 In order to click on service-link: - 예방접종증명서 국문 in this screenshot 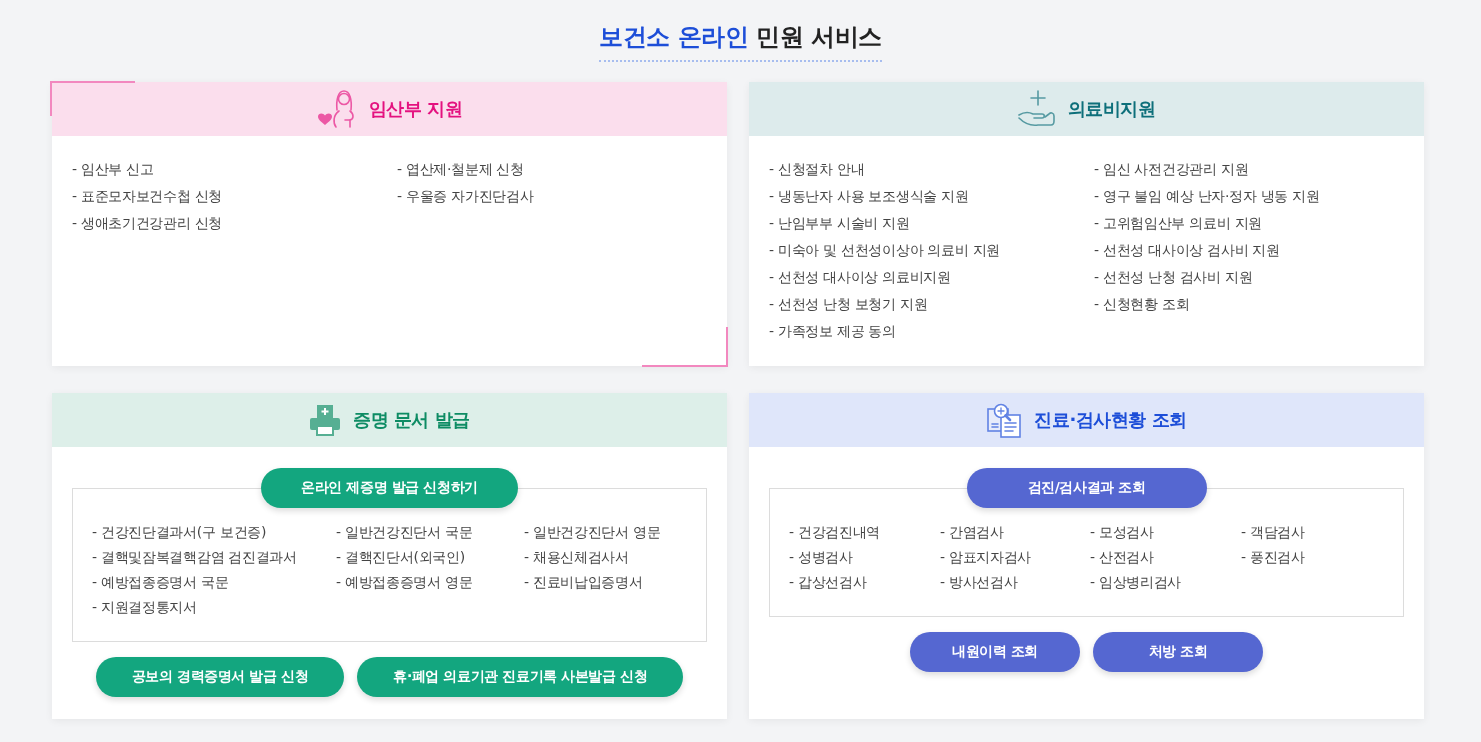, I will do `click(160, 582)`.